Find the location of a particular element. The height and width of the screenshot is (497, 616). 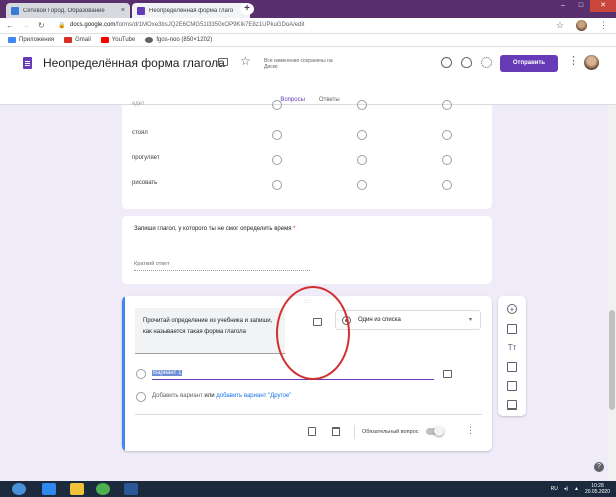

chrome-icon is located at coordinates (103, 489).